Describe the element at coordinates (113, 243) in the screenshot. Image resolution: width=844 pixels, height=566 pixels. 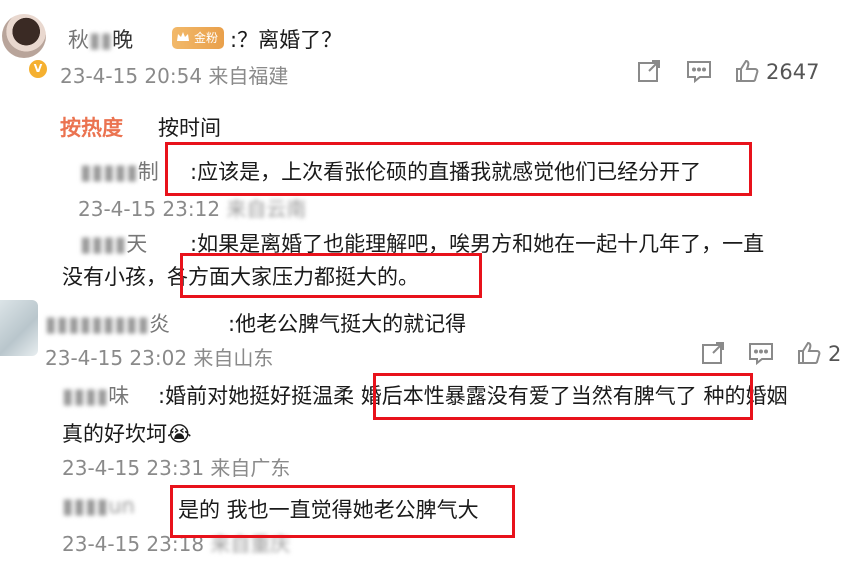
I see `reply-username: ▮▮▮▮天` at that location.